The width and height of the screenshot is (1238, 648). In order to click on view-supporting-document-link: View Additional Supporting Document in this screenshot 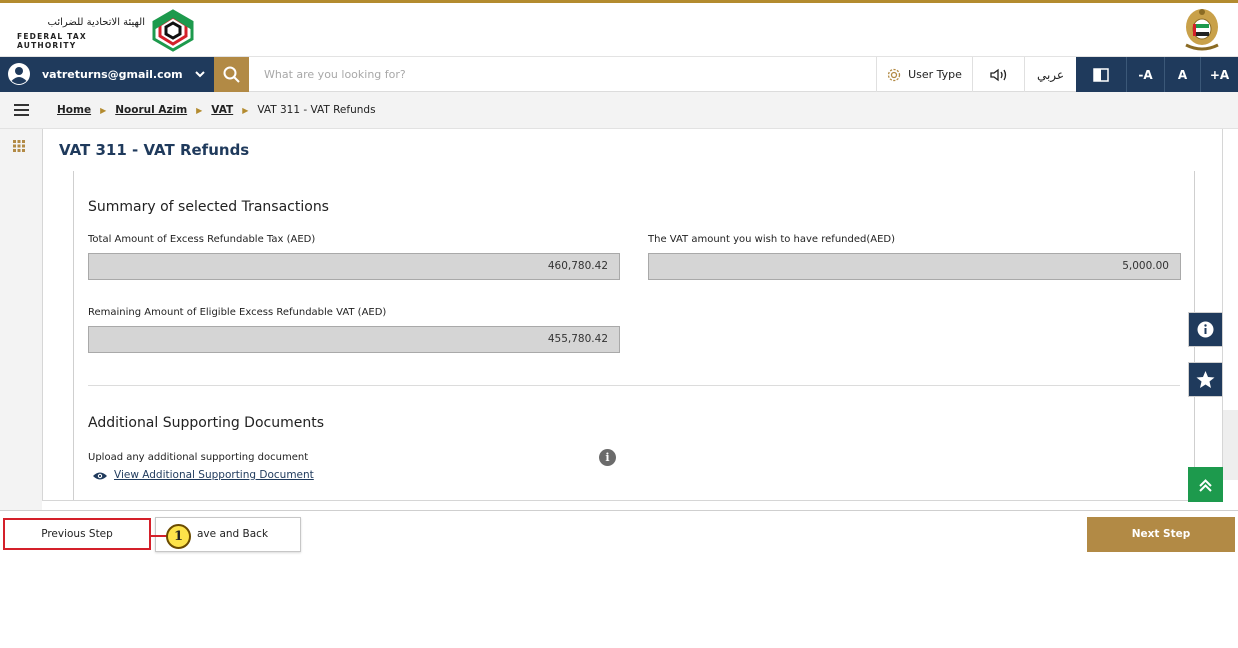, I will do `click(214, 475)`.